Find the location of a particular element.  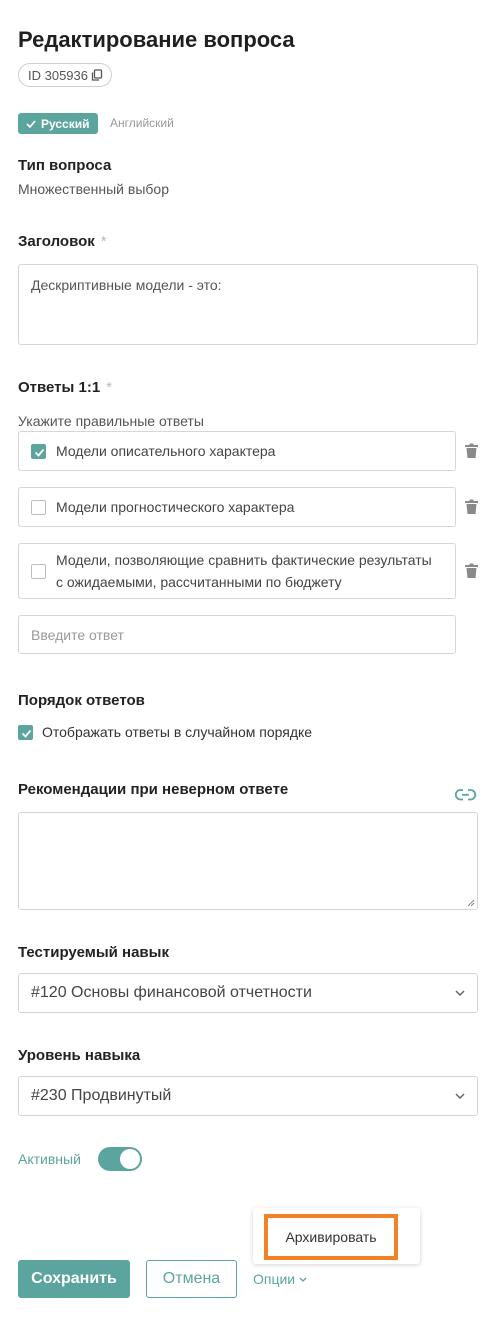

link-icon is located at coordinates (466, 795).